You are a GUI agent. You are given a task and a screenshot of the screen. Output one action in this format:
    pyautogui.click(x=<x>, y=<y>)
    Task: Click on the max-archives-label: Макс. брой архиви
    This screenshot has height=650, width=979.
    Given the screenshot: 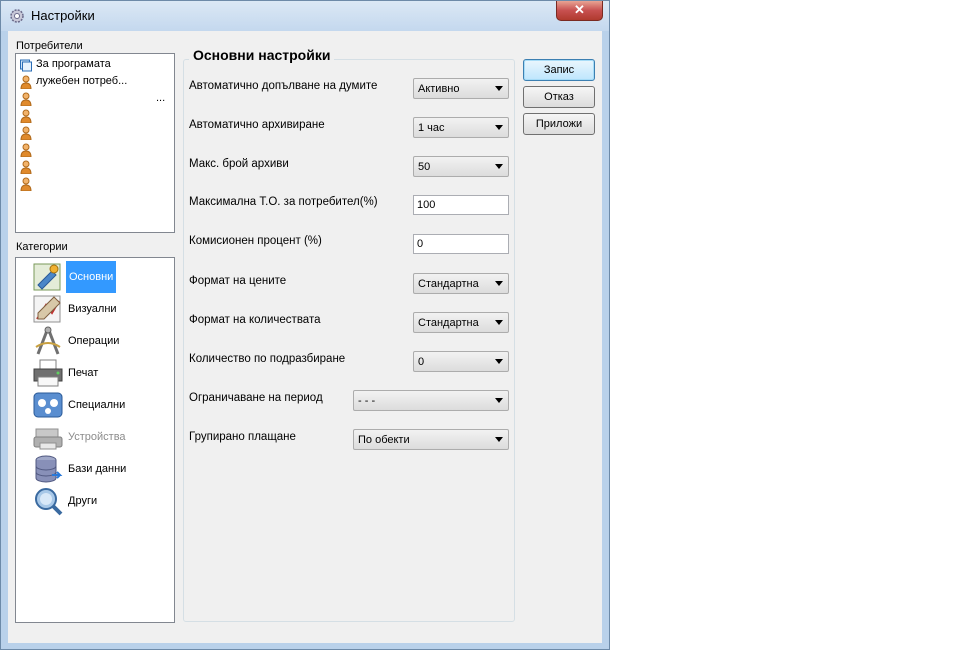 What is the action you would take?
    pyautogui.click(x=239, y=164)
    